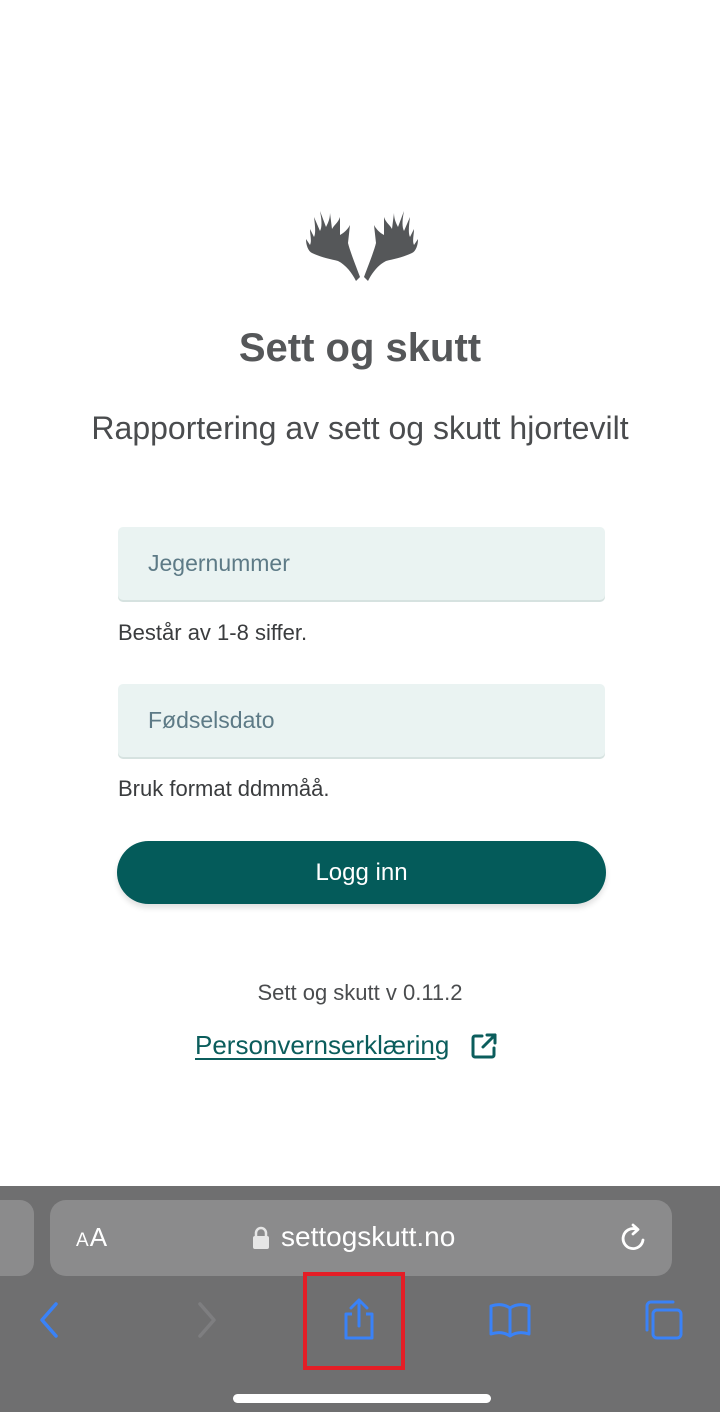  I want to click on hunter-number-input, so click(361, 563).